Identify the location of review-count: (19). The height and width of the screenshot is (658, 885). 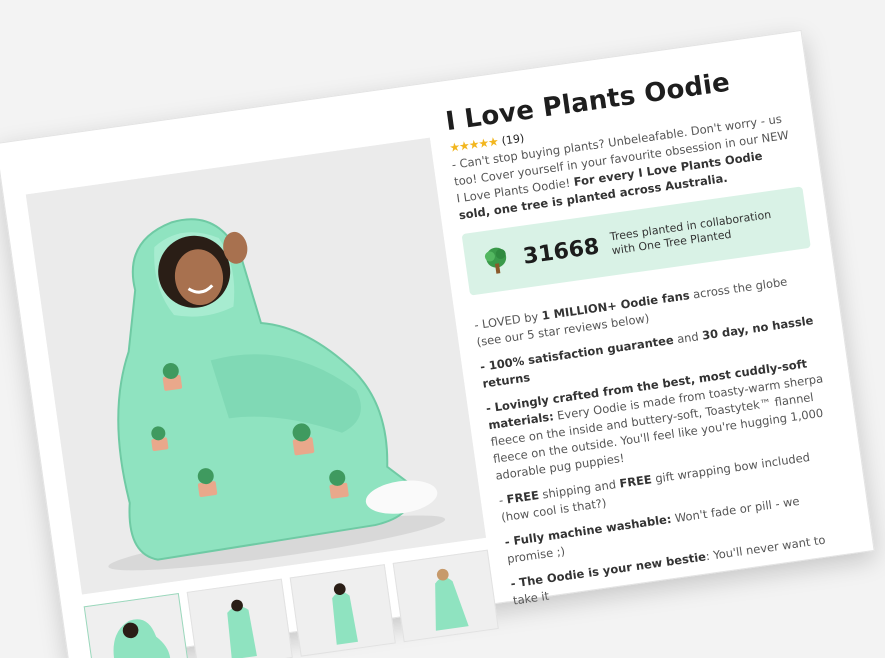
(513, 139).